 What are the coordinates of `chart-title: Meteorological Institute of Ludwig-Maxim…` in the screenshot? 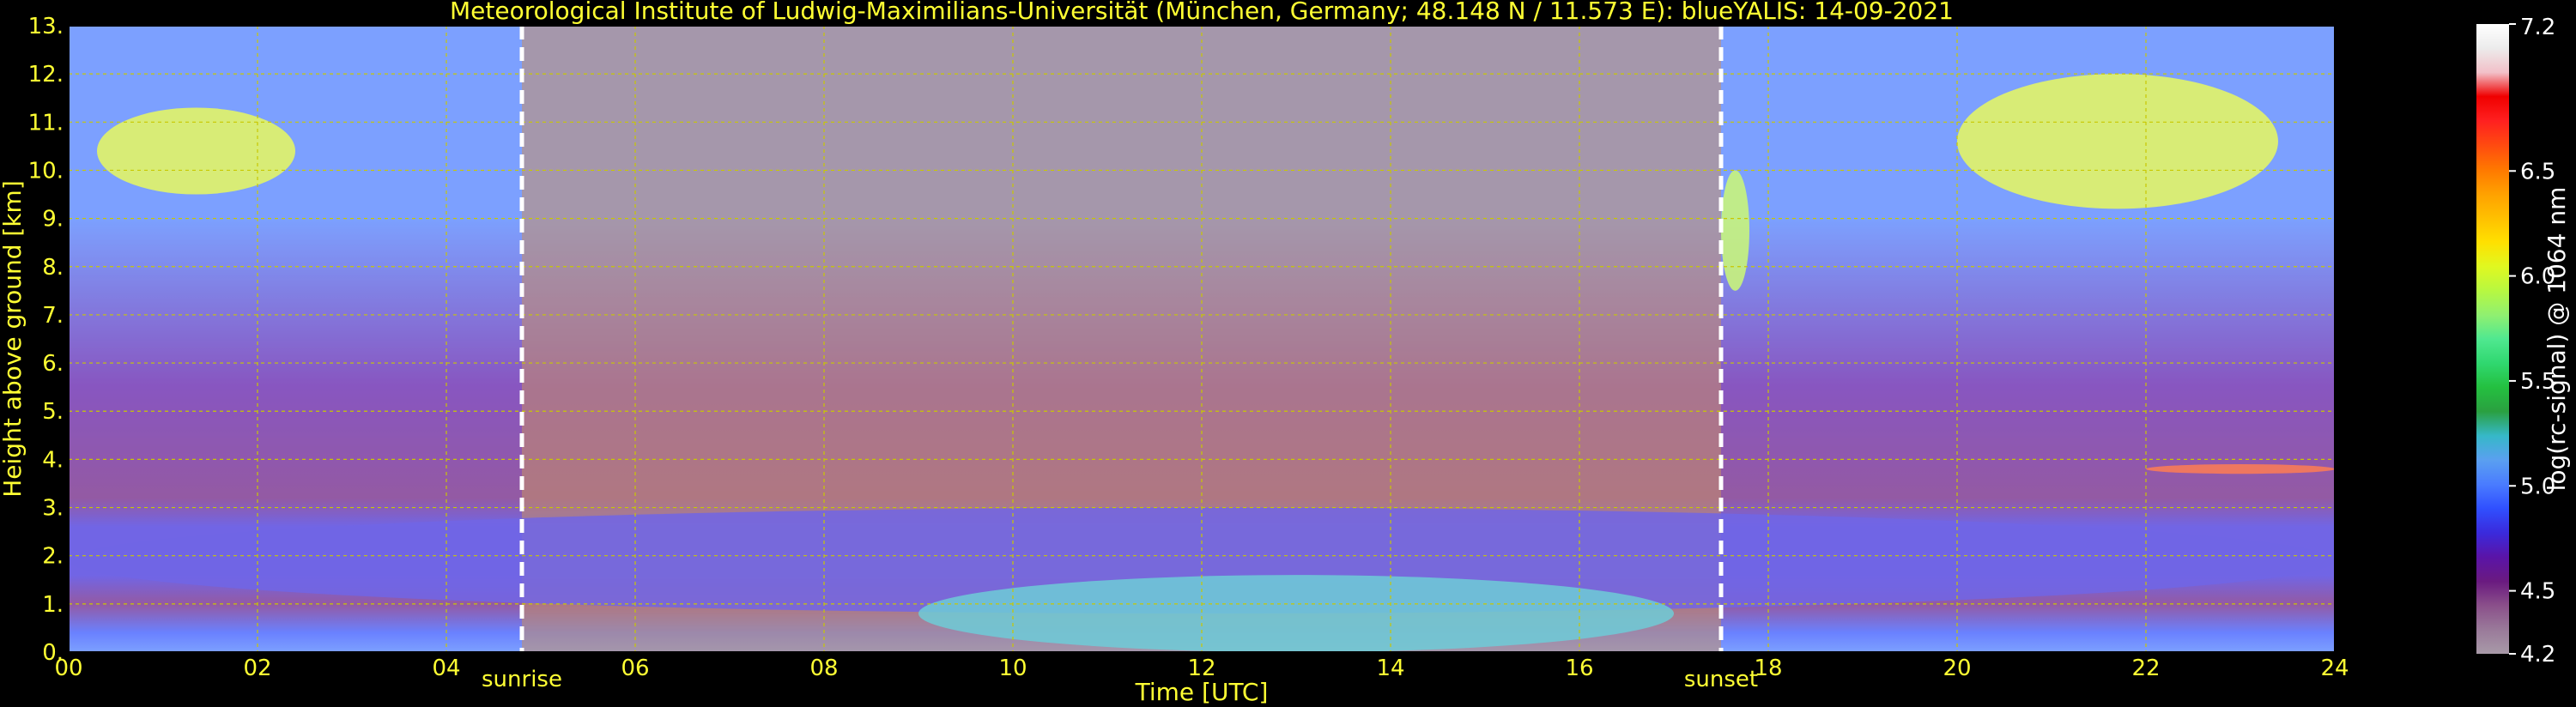 It's located at (1202, 12).